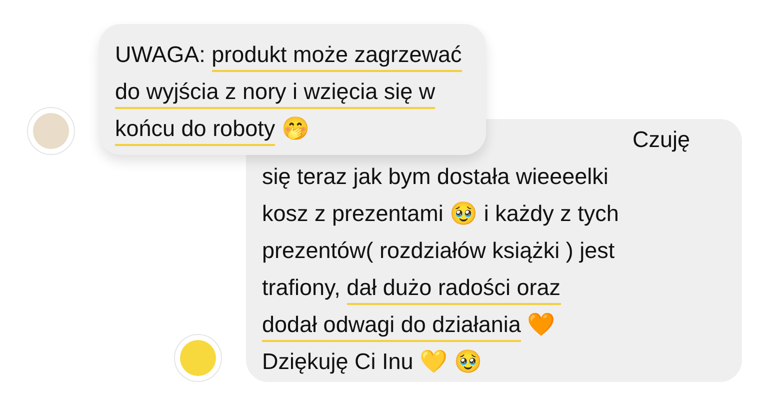 This screenshot has width=768, height=401. I want to click on message-line: się teraz jak bym dostała wieeeelki, so click(435, 177).